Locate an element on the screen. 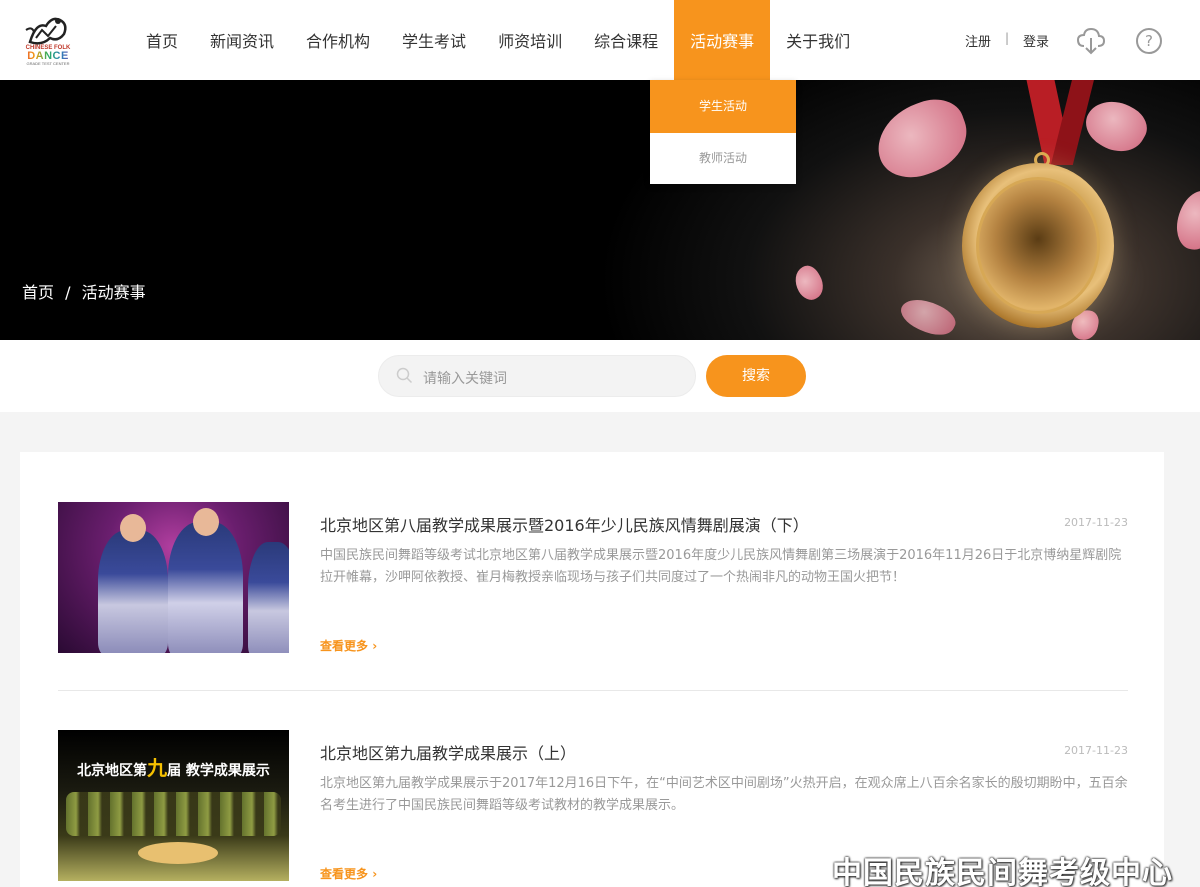  gold-medal-image is located at coordinates (1038, 245).